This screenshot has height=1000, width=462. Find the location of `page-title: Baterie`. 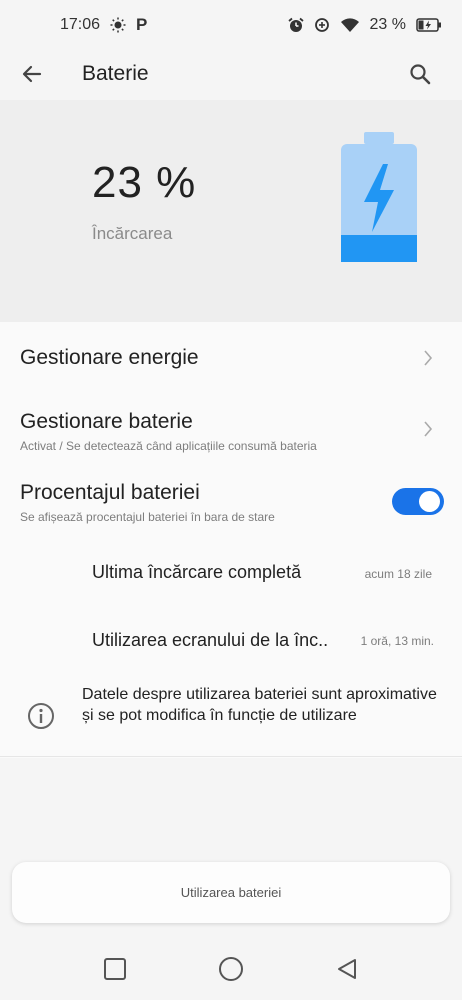

page-title: Baterie is located at coordinates (115, 73).